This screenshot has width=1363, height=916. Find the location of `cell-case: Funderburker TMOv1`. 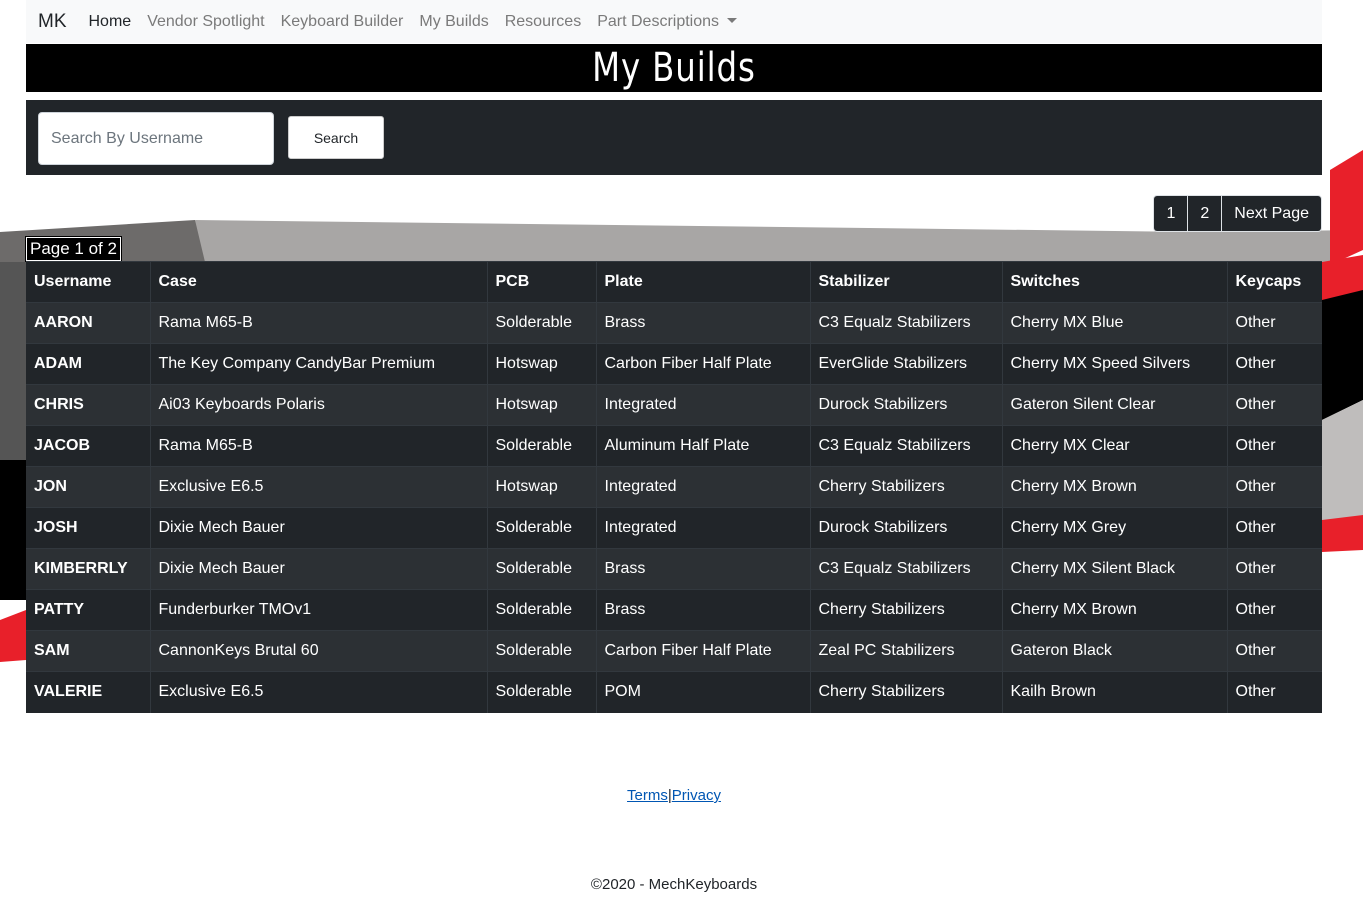

cell-case: Funderburker TMOv1 is located at coordinates (318, 610).